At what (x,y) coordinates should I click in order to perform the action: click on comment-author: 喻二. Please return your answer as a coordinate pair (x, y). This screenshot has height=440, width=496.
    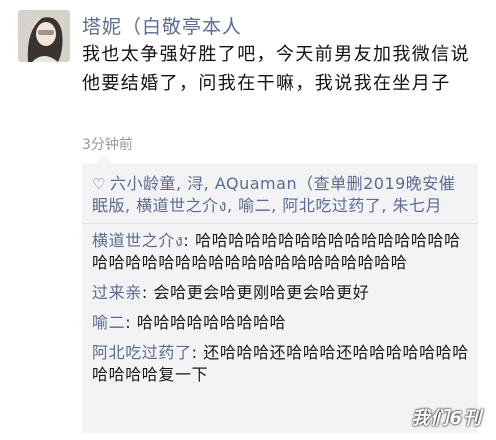
    Looking at the image, I should click on (108, 322).